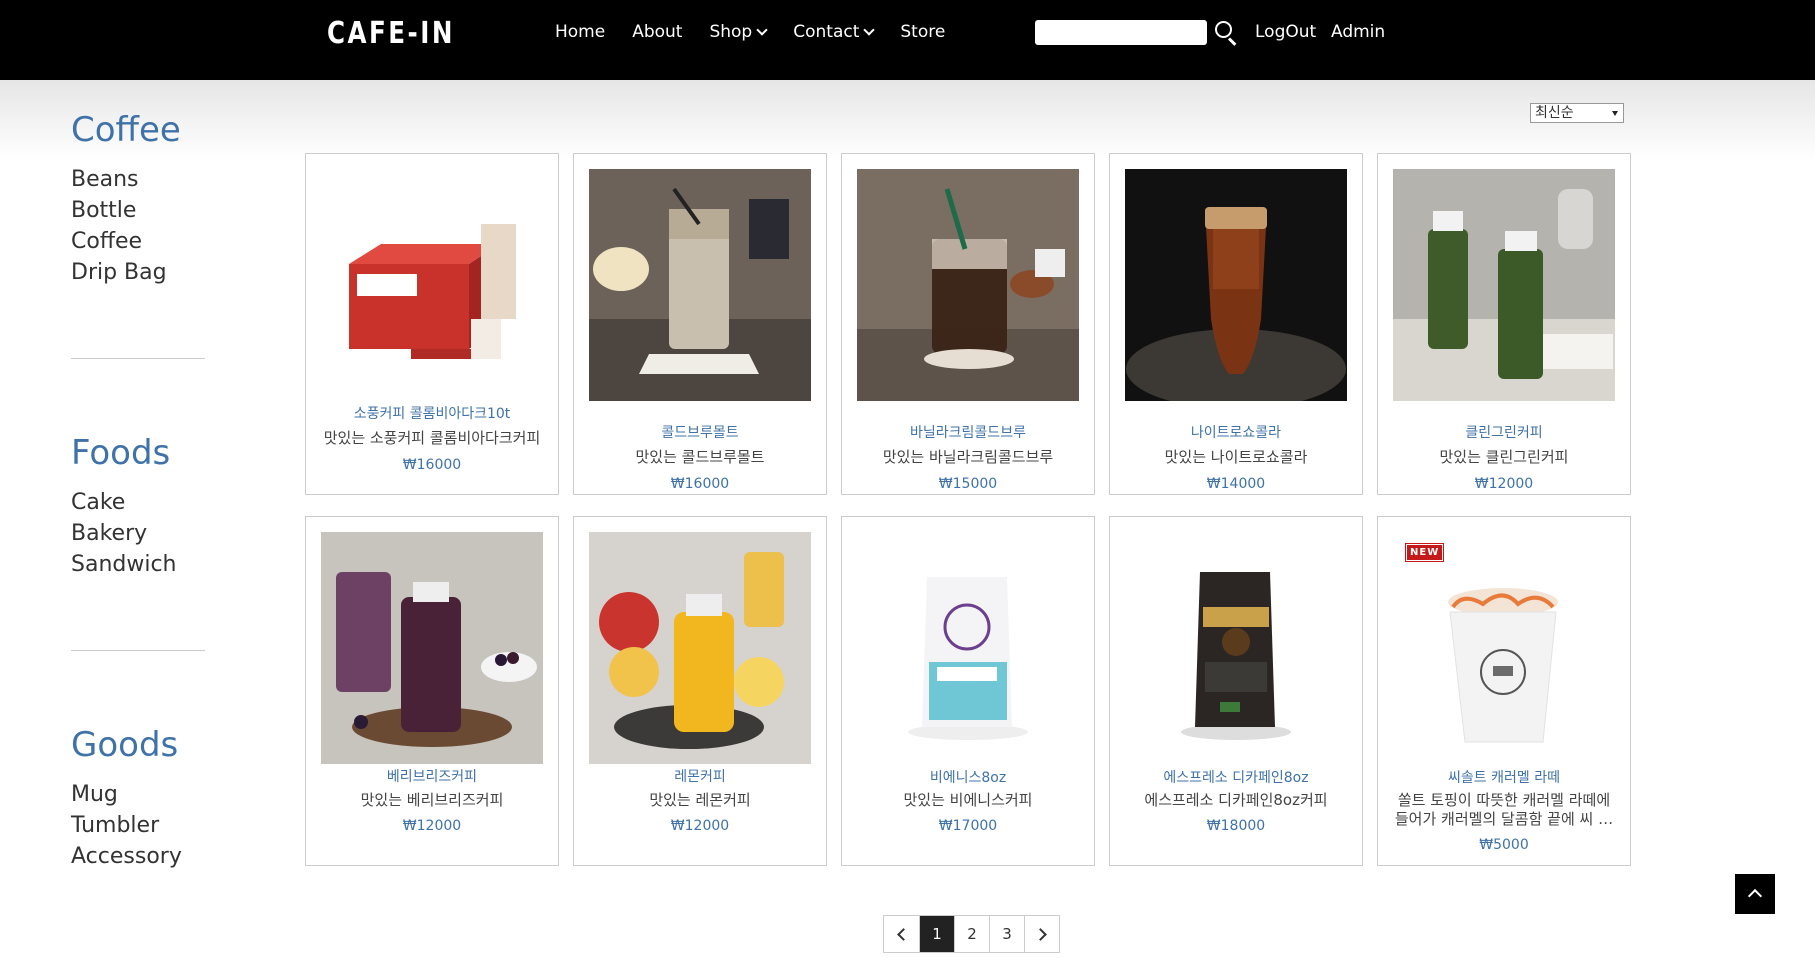  I want to click on sidebar-item-beans: Beans, so click(141, 179).